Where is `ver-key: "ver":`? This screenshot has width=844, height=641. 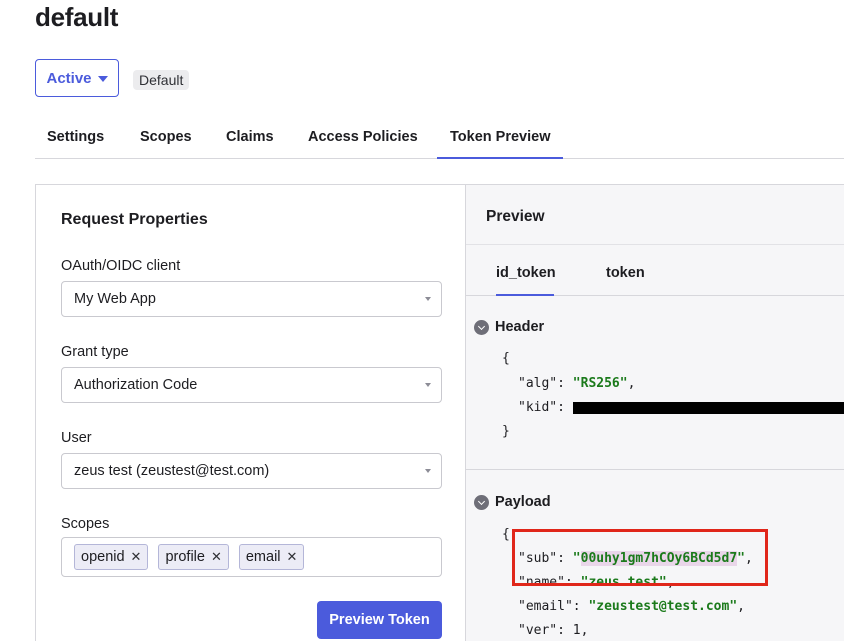 ver-key: "ver": is located at coordinates (545, 630).